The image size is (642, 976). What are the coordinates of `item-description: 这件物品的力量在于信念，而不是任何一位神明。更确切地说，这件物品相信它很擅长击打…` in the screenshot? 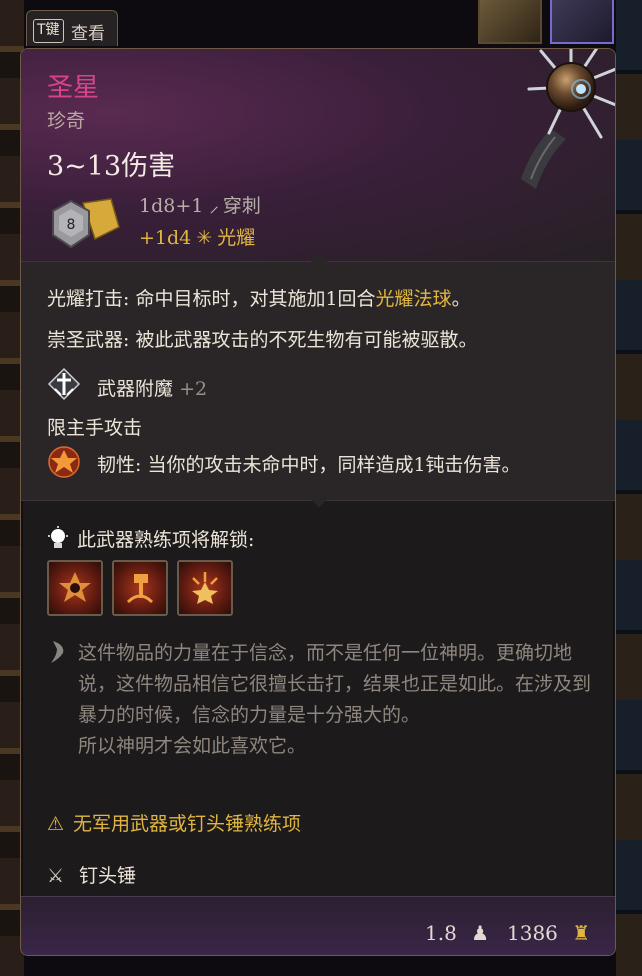 It's located at (338, 700).